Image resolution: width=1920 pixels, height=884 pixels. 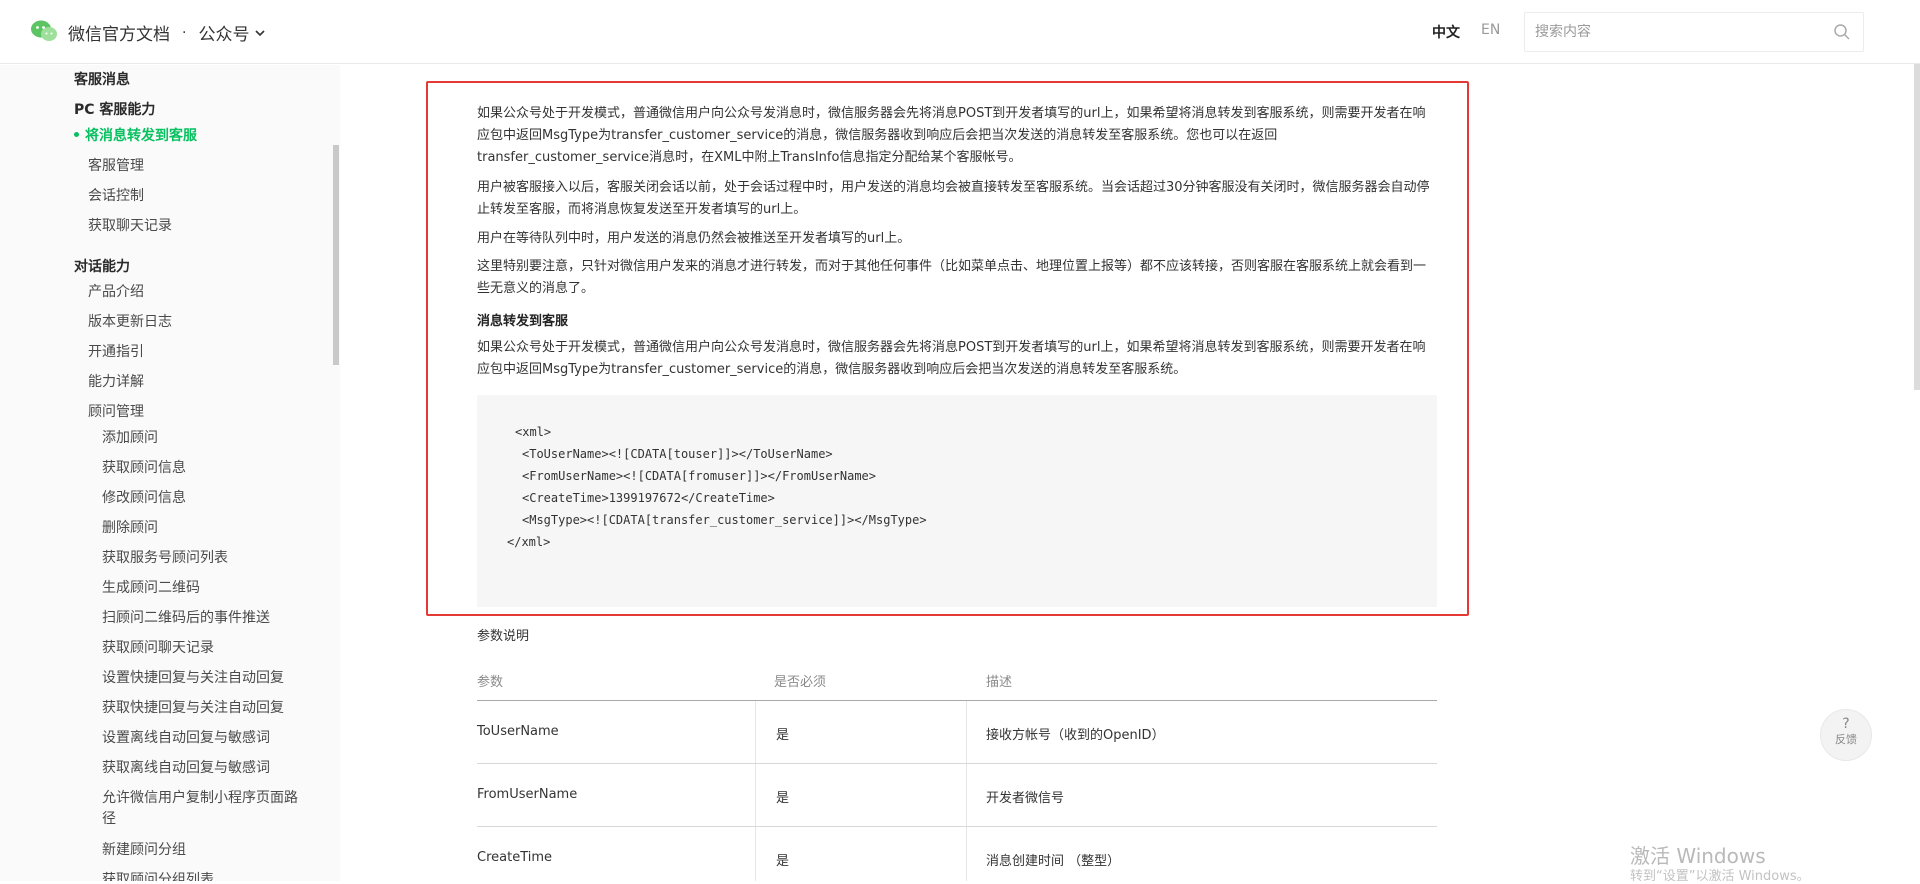 What do you see at coordinates (960, 32) in the screenshot?
I see `top-header: 微信官方文档 · 公众号 中文 EN` at bounding box center [960, 32].